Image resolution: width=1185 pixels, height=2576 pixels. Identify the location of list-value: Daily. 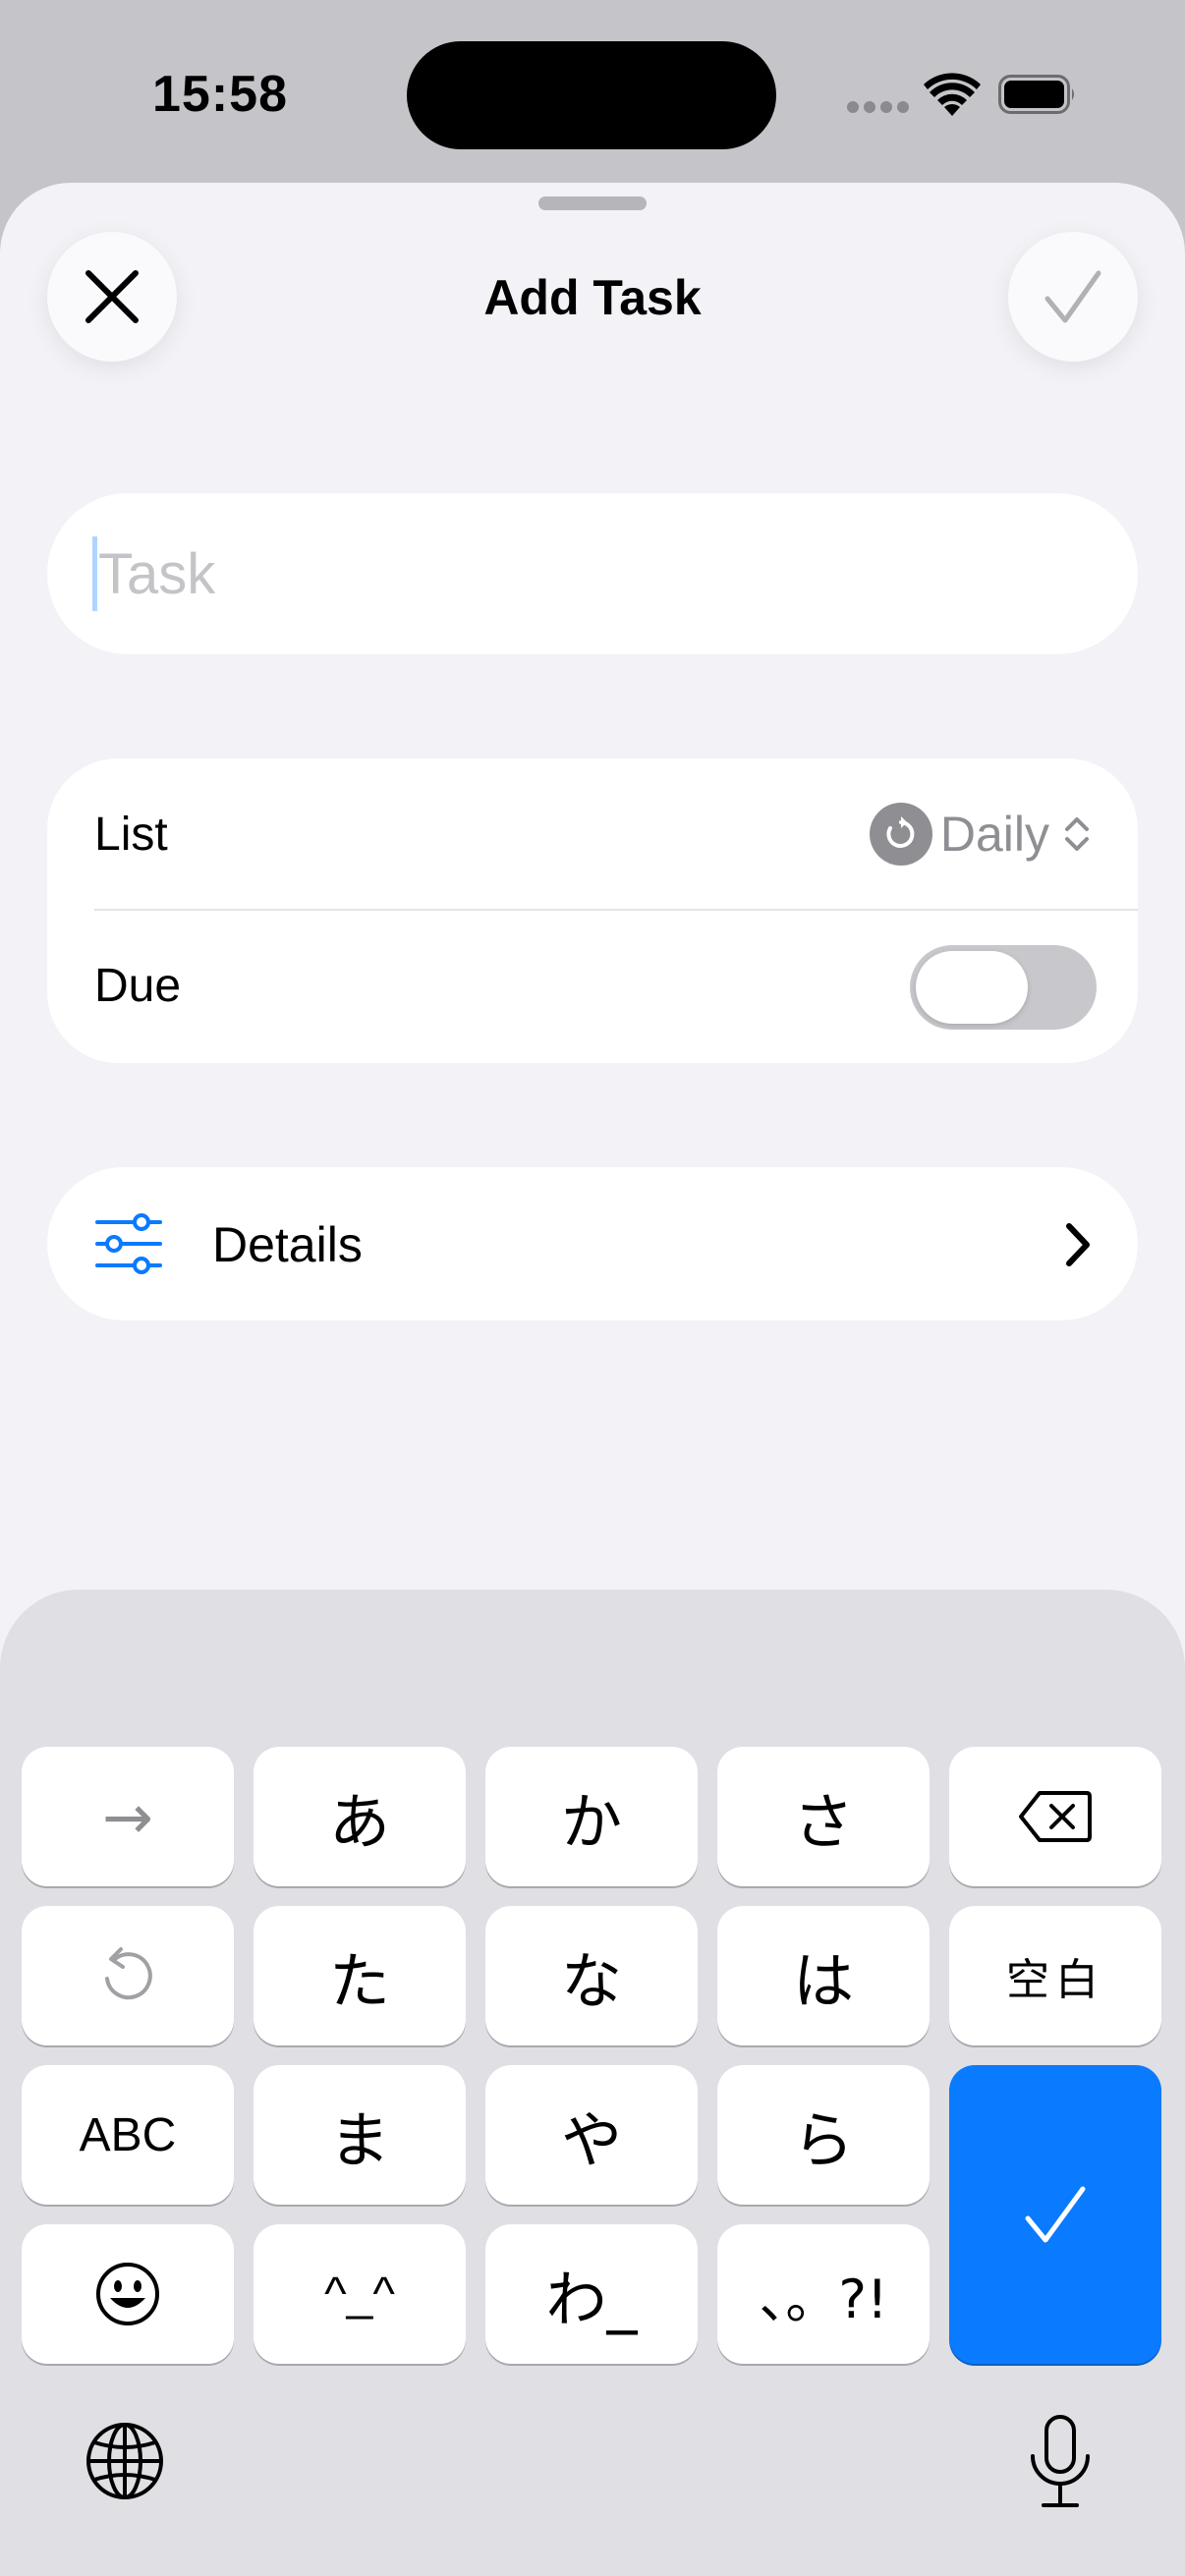
(994, 834).